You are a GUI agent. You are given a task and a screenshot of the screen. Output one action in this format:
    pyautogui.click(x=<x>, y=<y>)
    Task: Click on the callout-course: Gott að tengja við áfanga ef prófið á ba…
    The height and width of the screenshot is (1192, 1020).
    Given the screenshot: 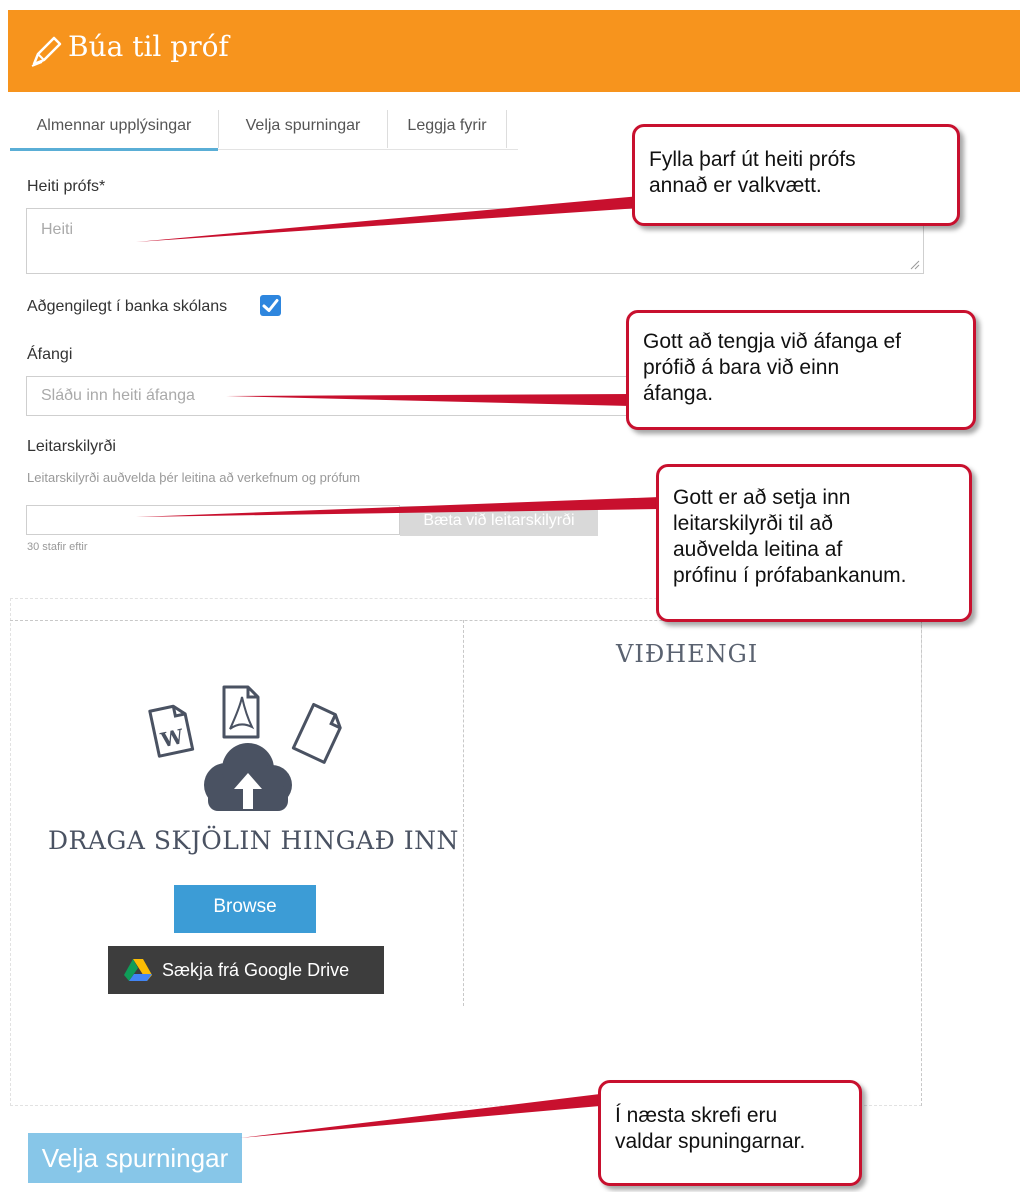 What is the action you would take?
    pyautogui.click(x=801, y=370)
    